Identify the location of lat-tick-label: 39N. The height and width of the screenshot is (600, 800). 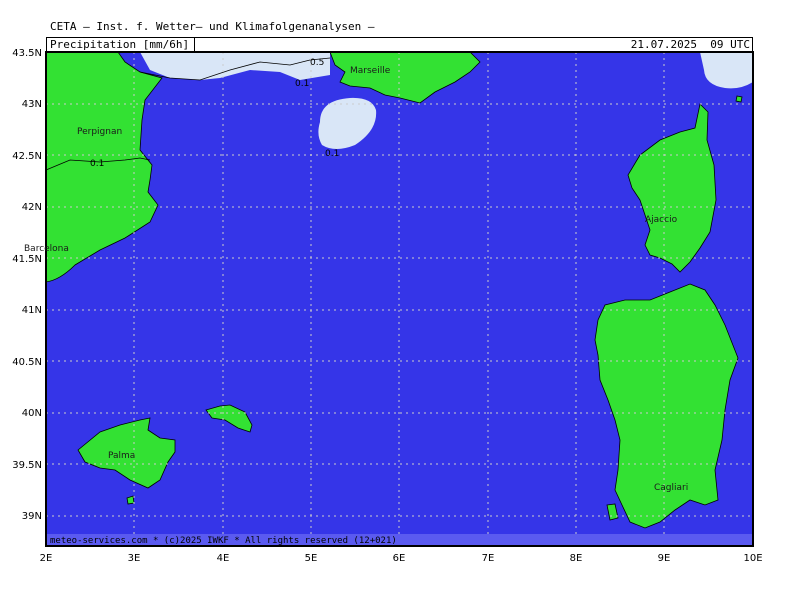
(32, 516).